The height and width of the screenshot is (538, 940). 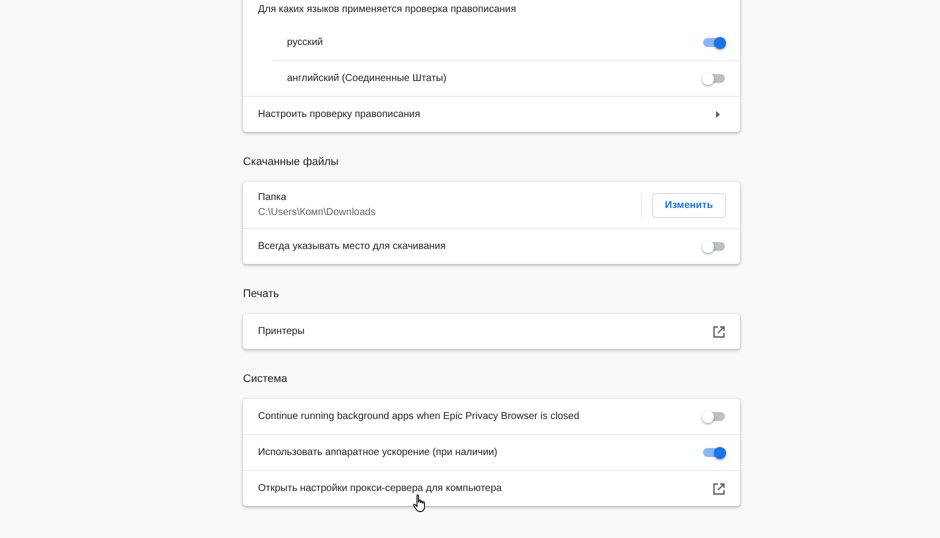 I want to click on row-label: Всегда указывать место для скачивания, so click(x=352, y=246).